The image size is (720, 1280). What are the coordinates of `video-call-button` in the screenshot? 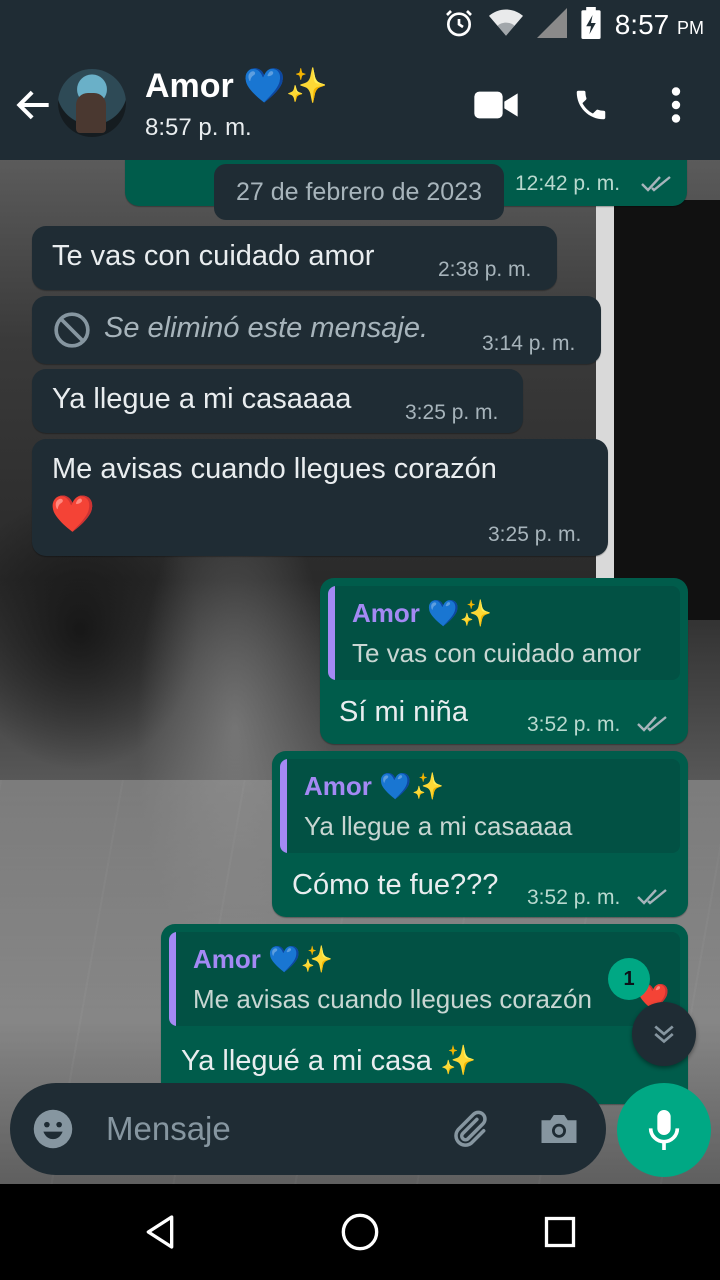 It's located at (496, 105).